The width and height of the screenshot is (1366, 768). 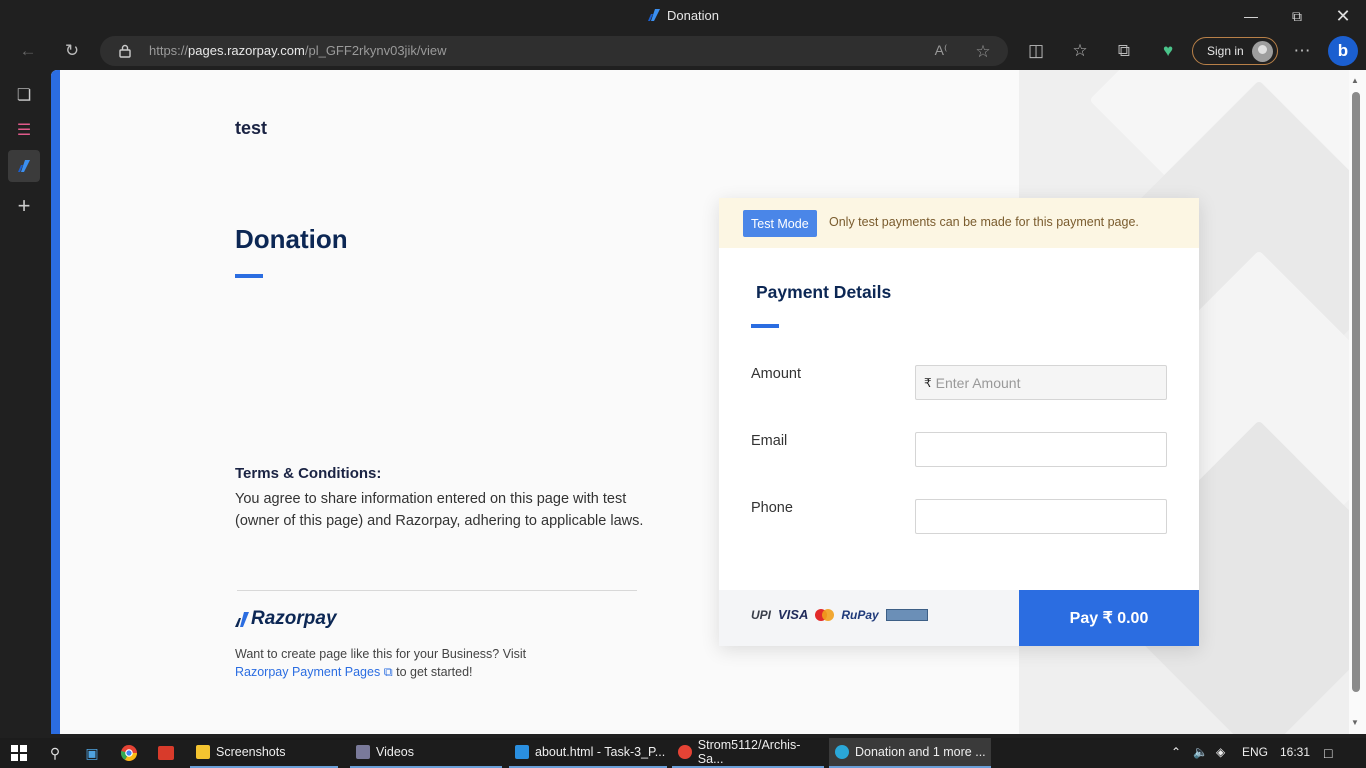 I want to click on taskbar-app-videos: Videos, so click(x=426, y=753).